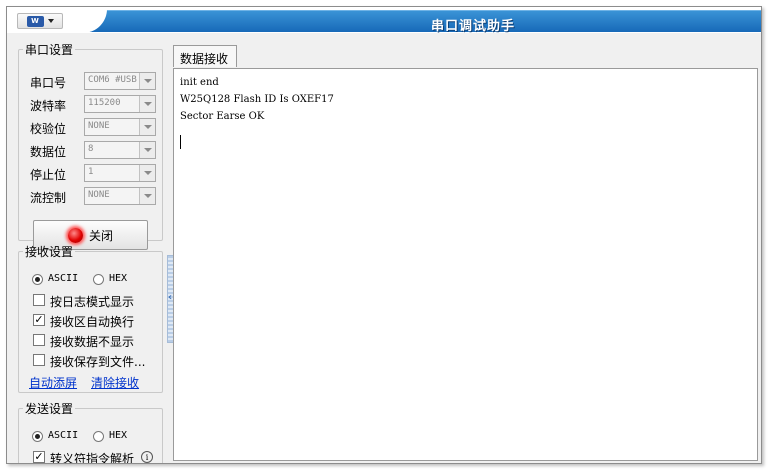 The image size is (769, 470). Describe the element at coordinates (118, 278) in the screenshot. I see `receive-hex-label: HEX` at that location.